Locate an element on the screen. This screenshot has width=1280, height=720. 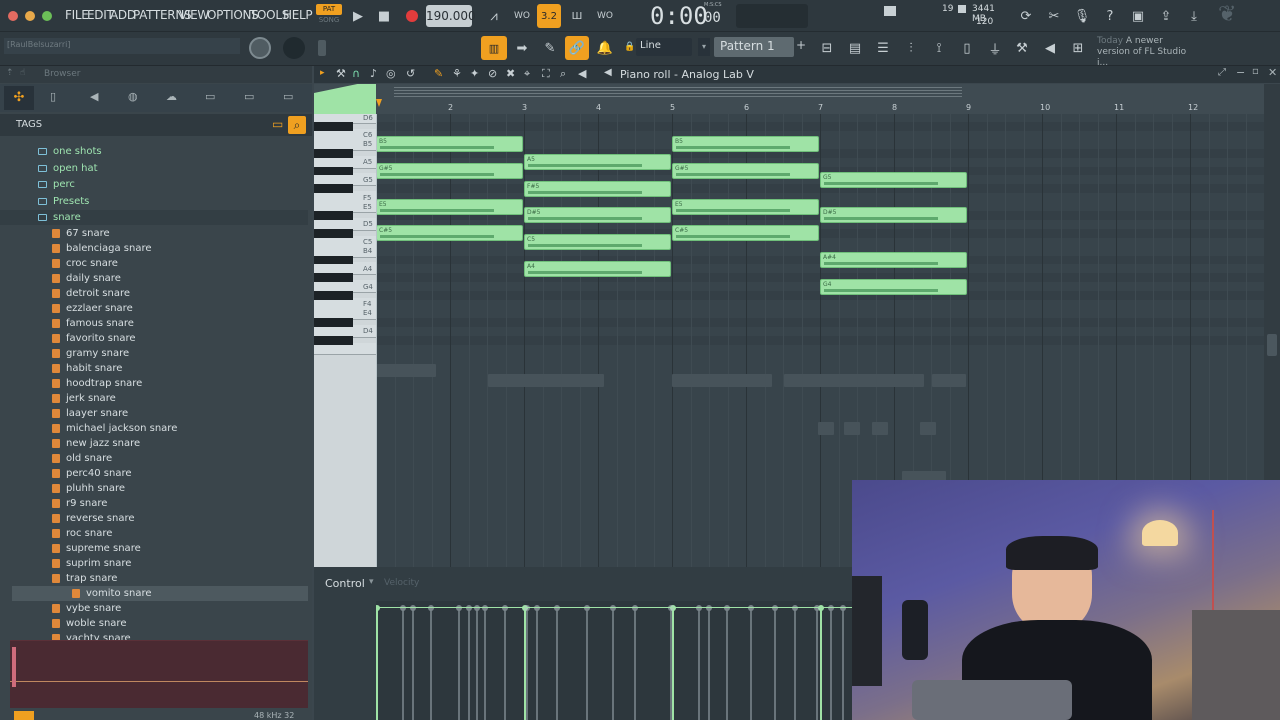
mute-tool-icon: ⊘ is located at coordinates (492, 73).